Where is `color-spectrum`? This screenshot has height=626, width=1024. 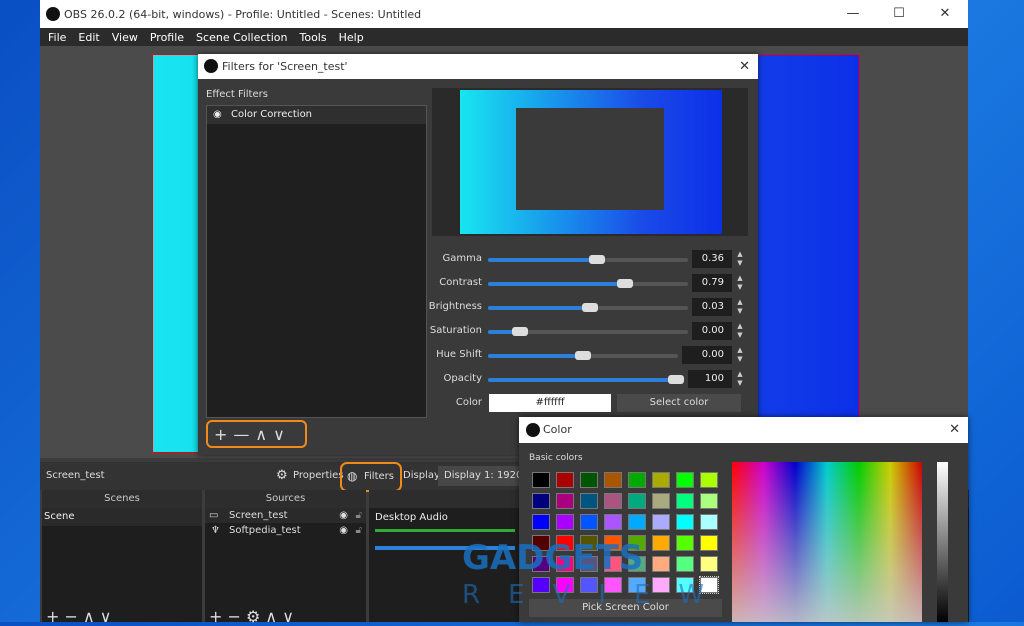
color-spectrum is located at coordinates (827, 542).